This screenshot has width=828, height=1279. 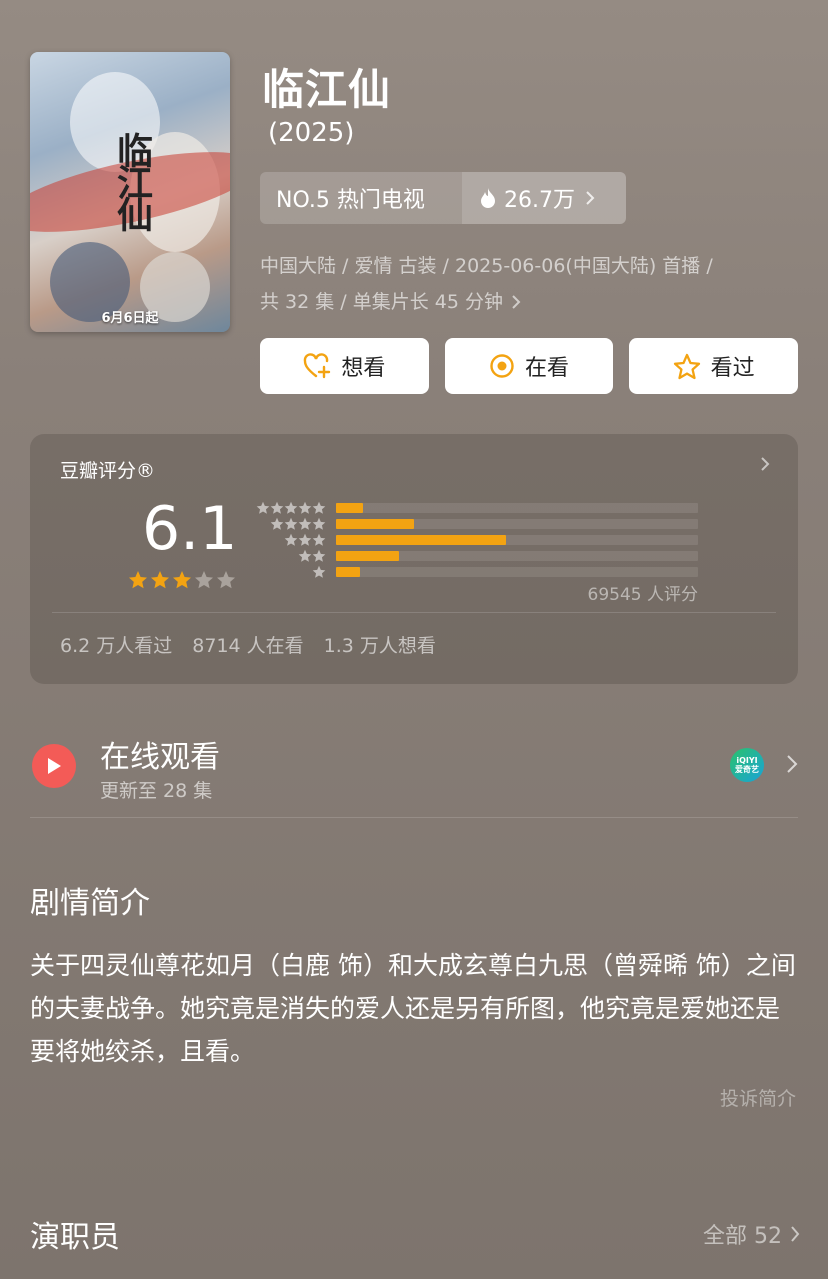 What do you see at coordinates (539, 200) in the screenshot?
I see `heat-value: 26.7万` at bounding box center [539, 200].